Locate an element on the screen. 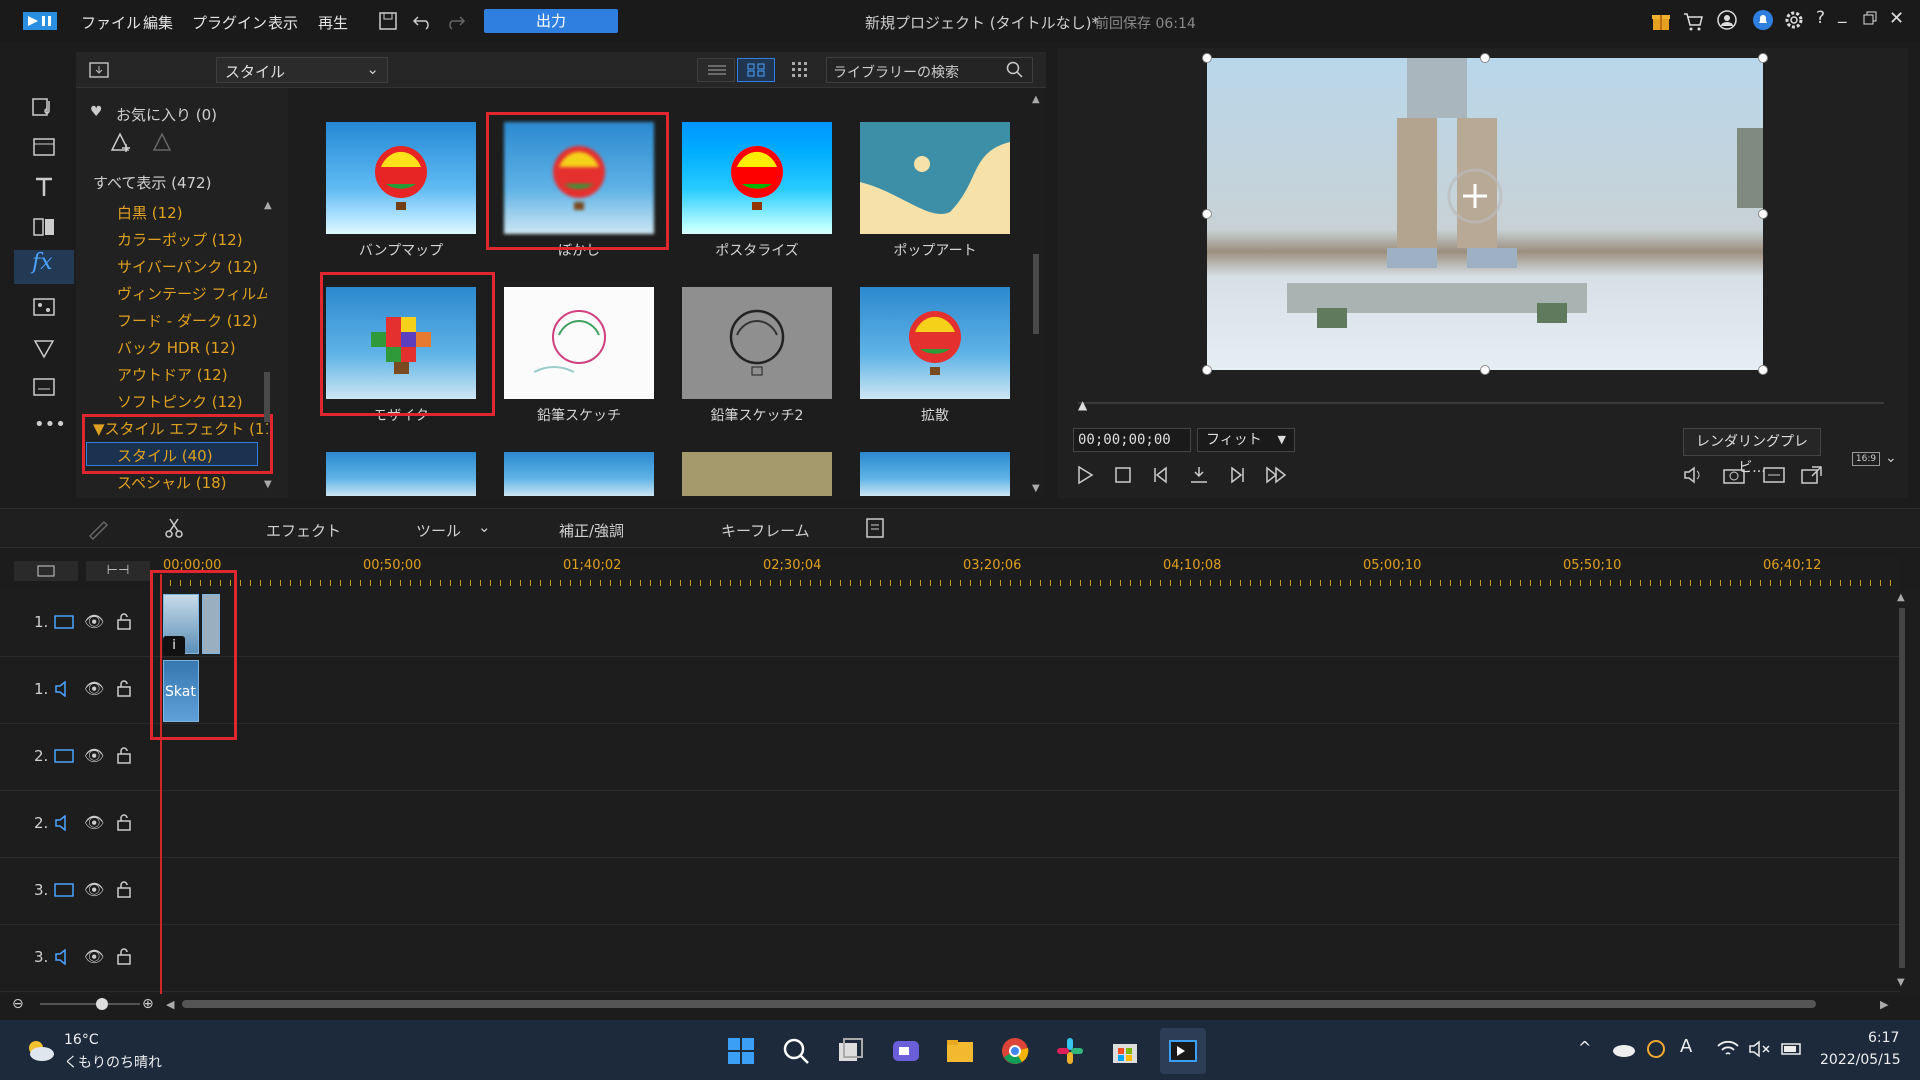  correction-button: 補正/強調 is located at coordinates (591, 530).